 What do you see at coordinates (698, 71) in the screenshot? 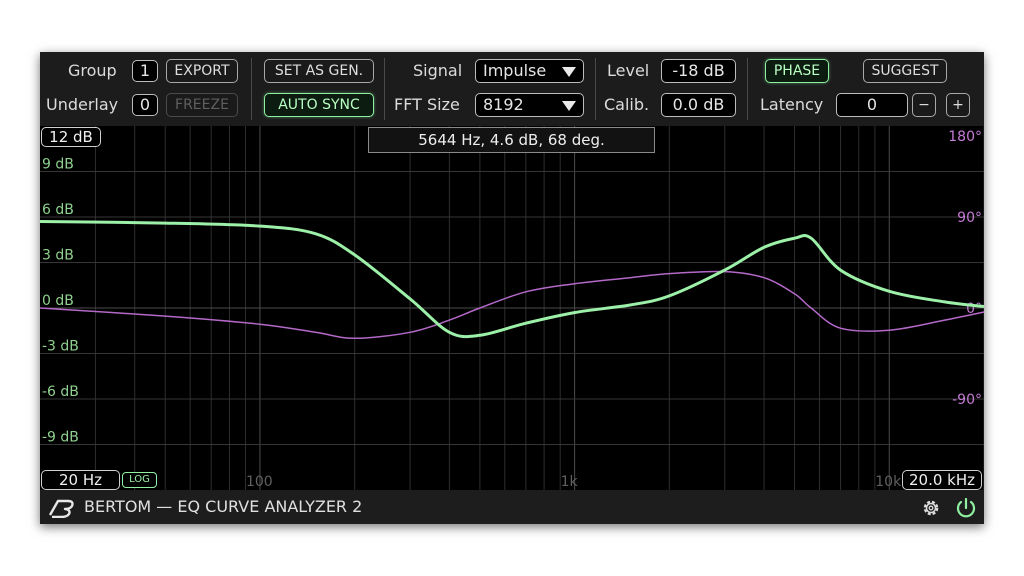
I see `level-field: -18 dB` at bounding box center [698, 71].